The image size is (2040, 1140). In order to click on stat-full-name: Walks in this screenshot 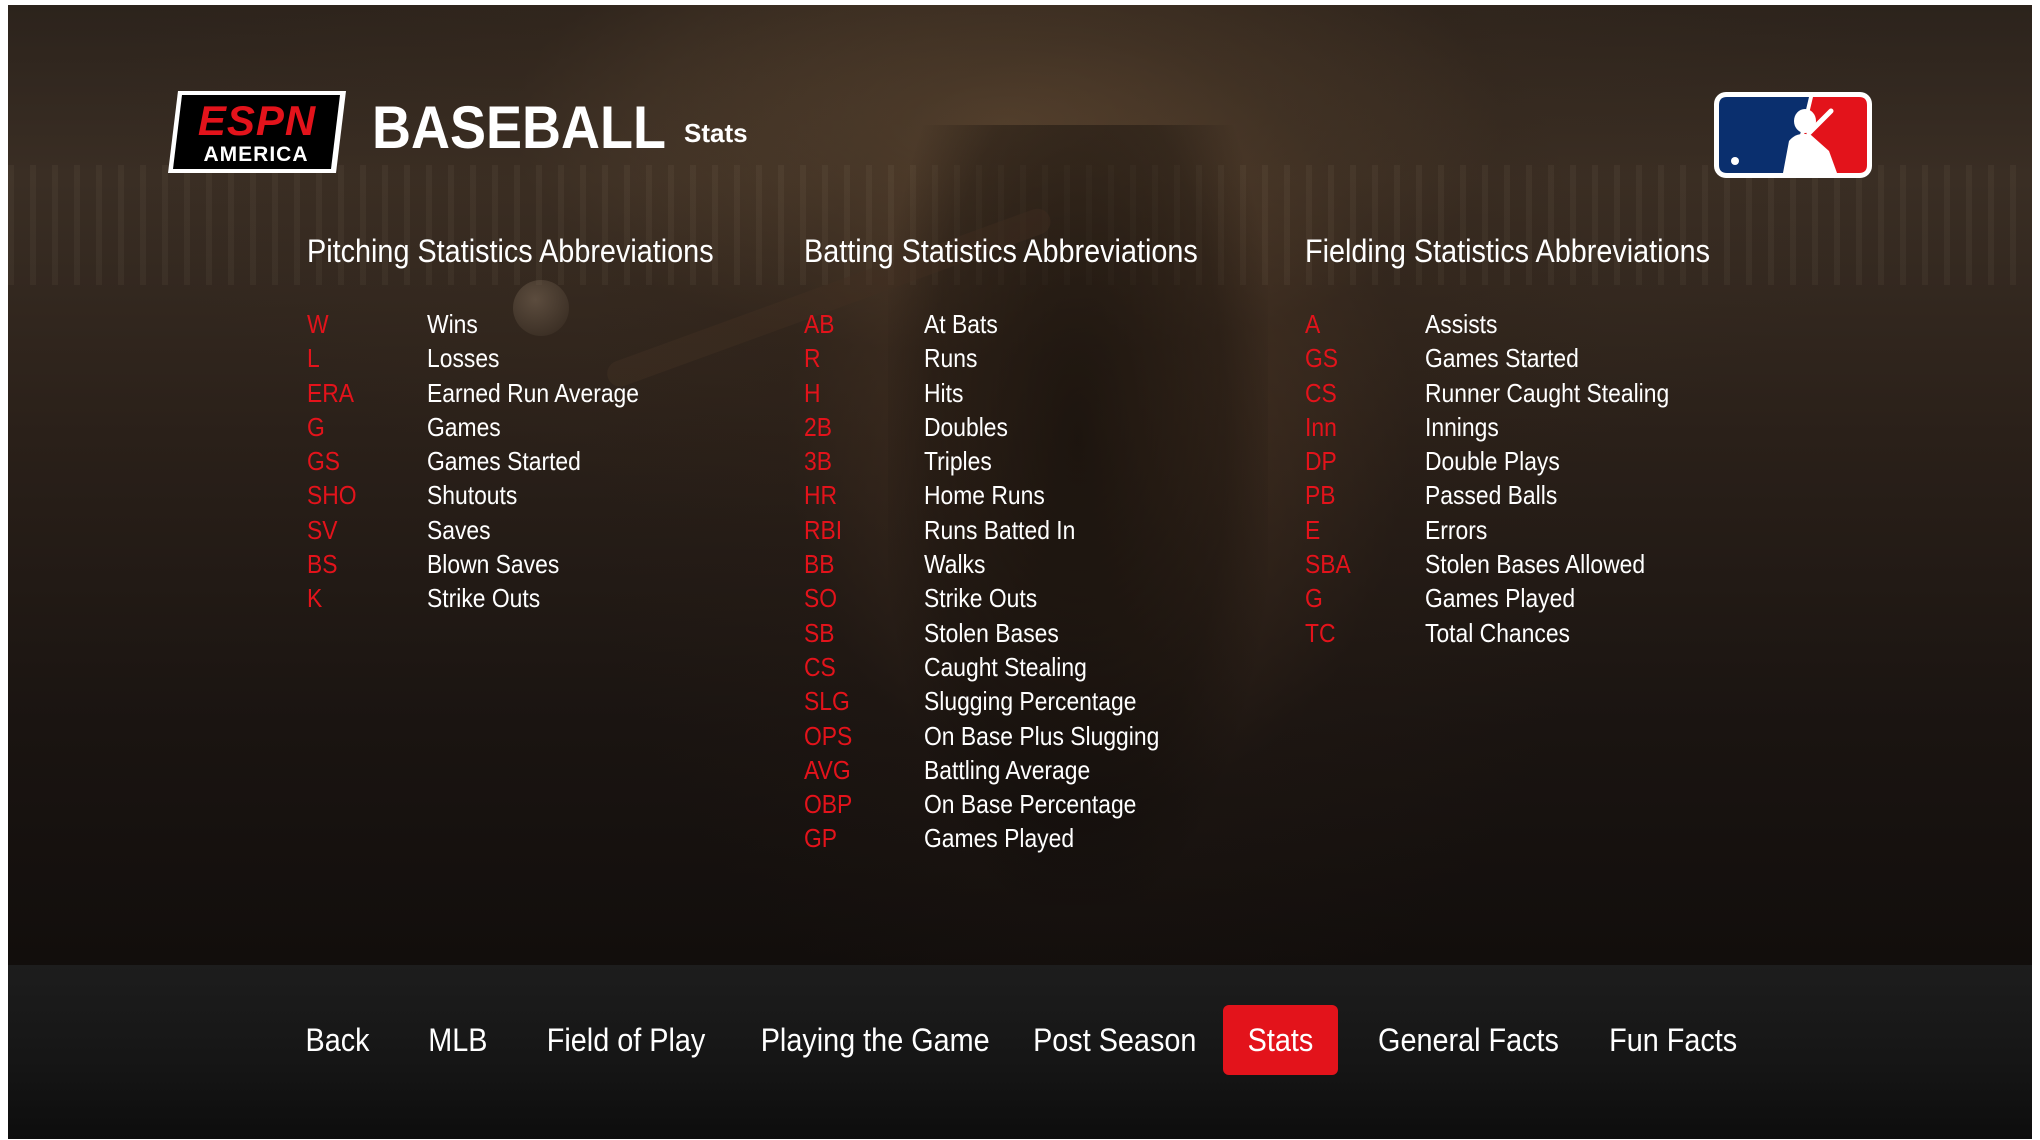, I will do `click(955, 564)`.